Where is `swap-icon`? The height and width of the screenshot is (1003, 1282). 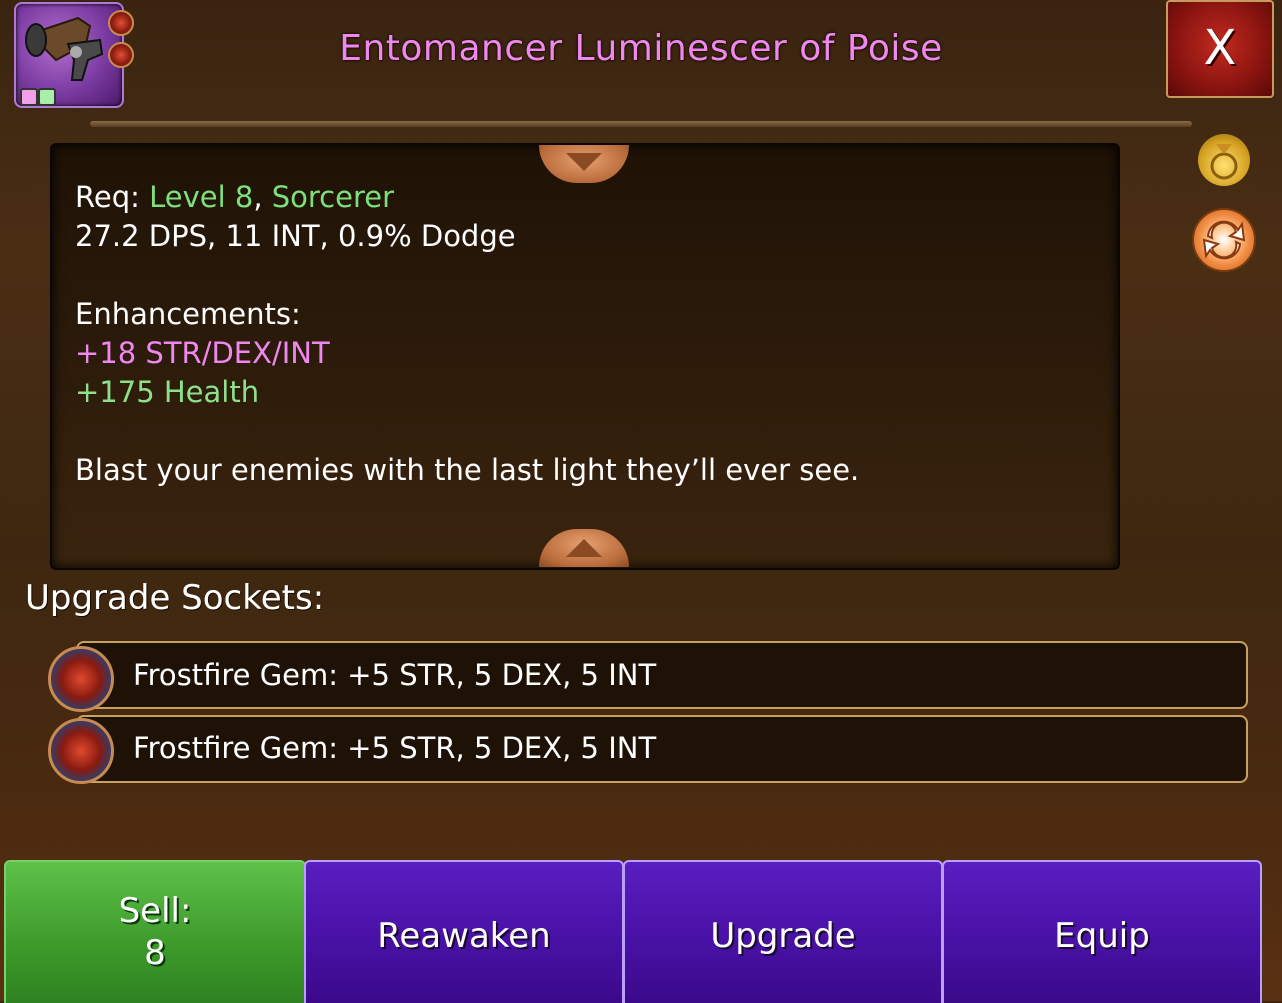 swap-icon is located at coordinates (1224, 240).